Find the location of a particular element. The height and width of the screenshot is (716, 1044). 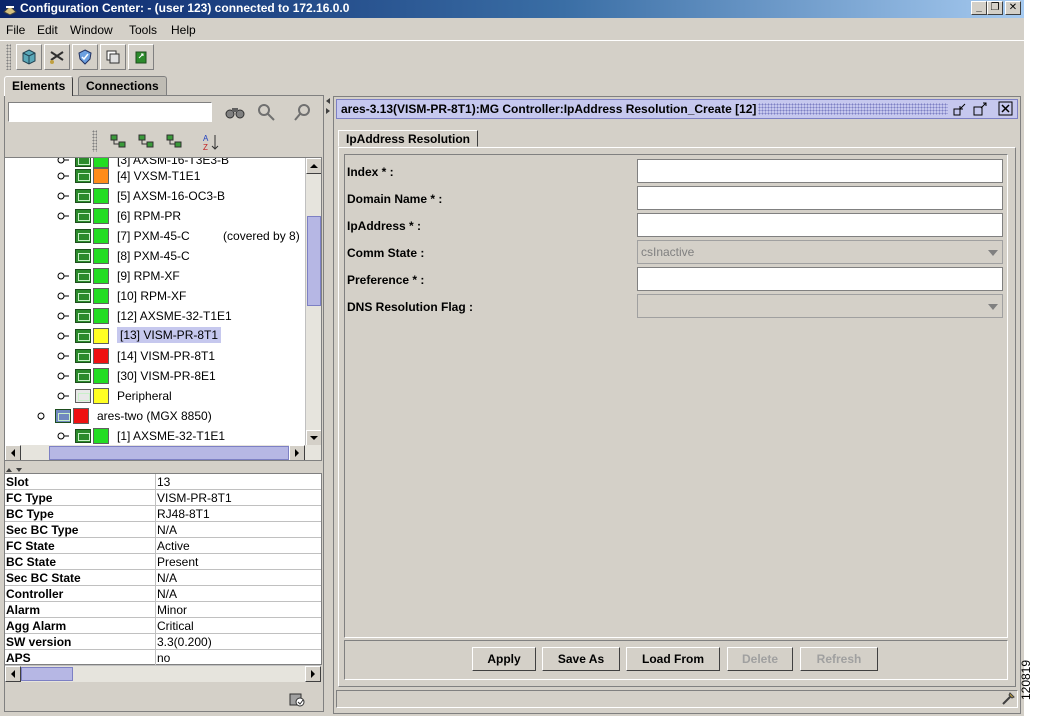

tree-row: [6] RPM-PR is located at coordinates (154, 216).